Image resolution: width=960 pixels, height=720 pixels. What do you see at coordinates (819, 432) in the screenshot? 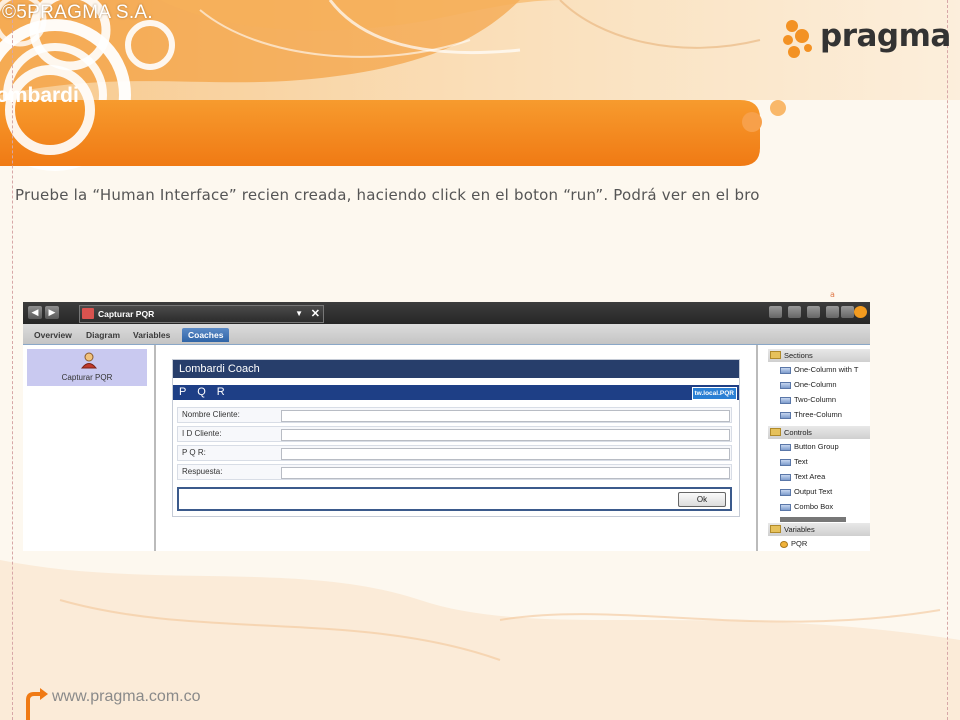
I see `palette-controls-header: Controls` at bounding box center [819, 432].